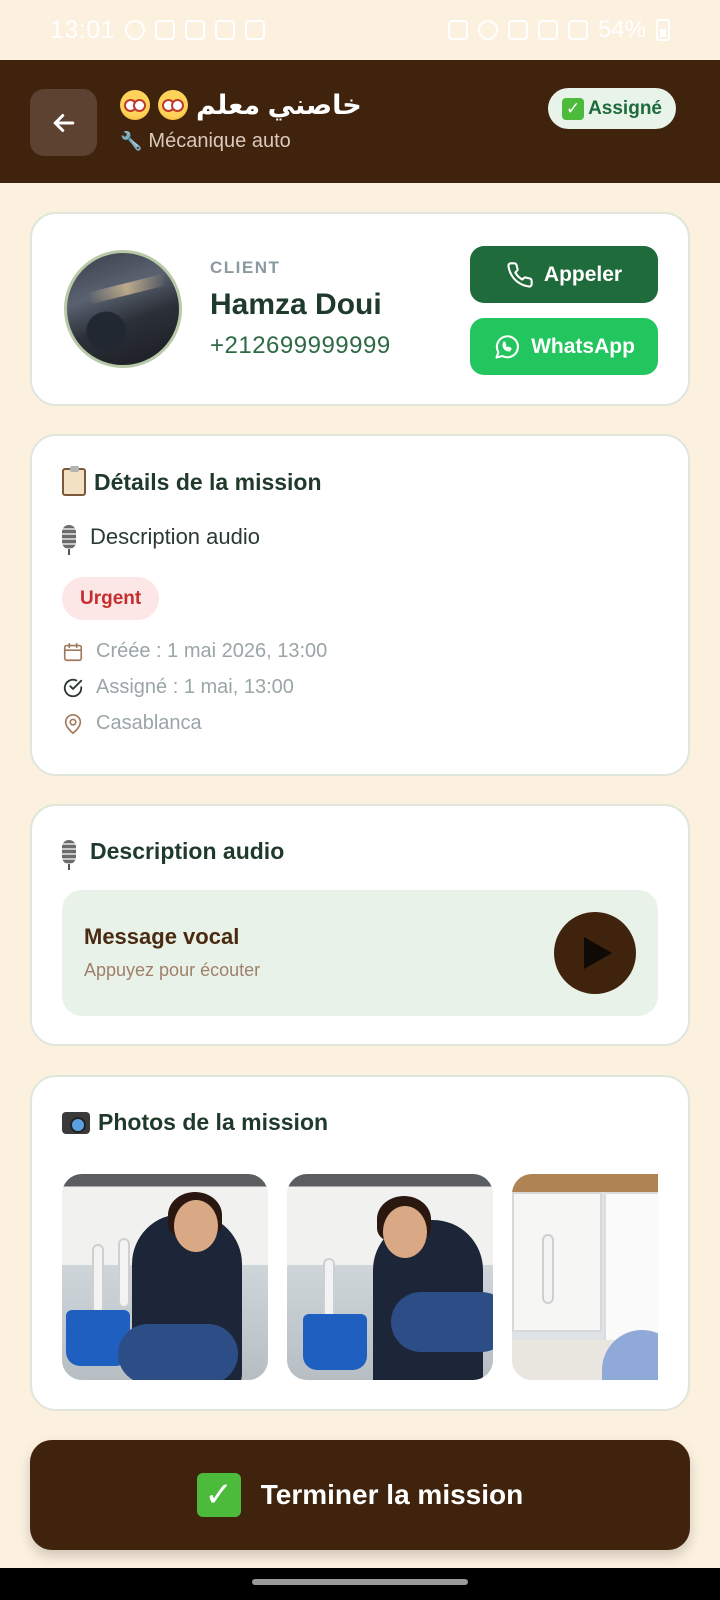 This screenshot has height=1600, width=720. What do you see at coordinates (225, 30) in the screenshot?
I see `lock-icon` at bounding box center [225, 30].